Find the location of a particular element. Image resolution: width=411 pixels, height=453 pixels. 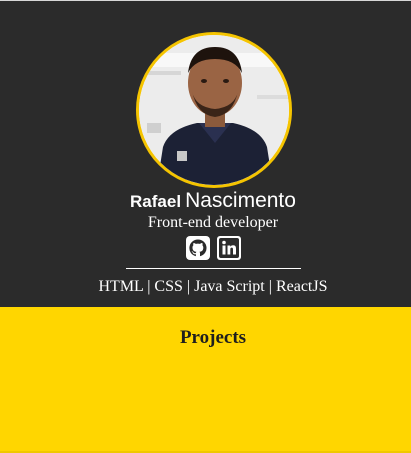

linkedin-link is located at coordinates (229, 248).